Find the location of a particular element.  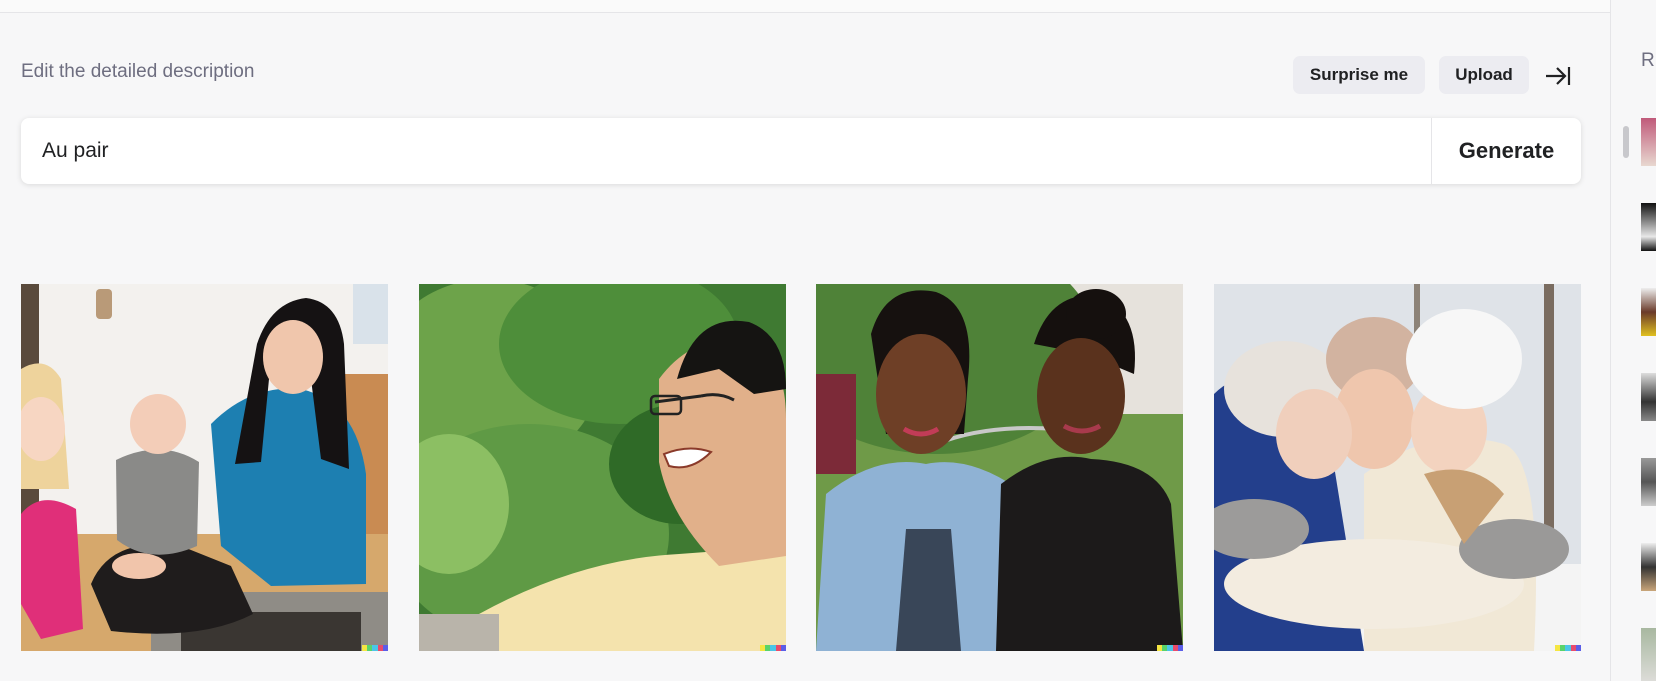

collapse-history-button is located at coordinates (1558, 76).